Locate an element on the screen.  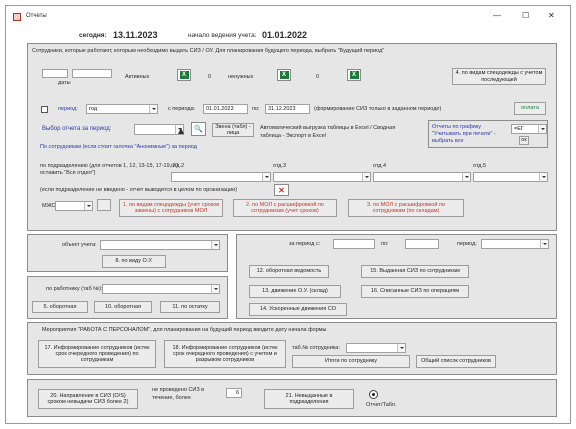
from-date-input: 01.01.2023 is located at coordinates (225, 109).